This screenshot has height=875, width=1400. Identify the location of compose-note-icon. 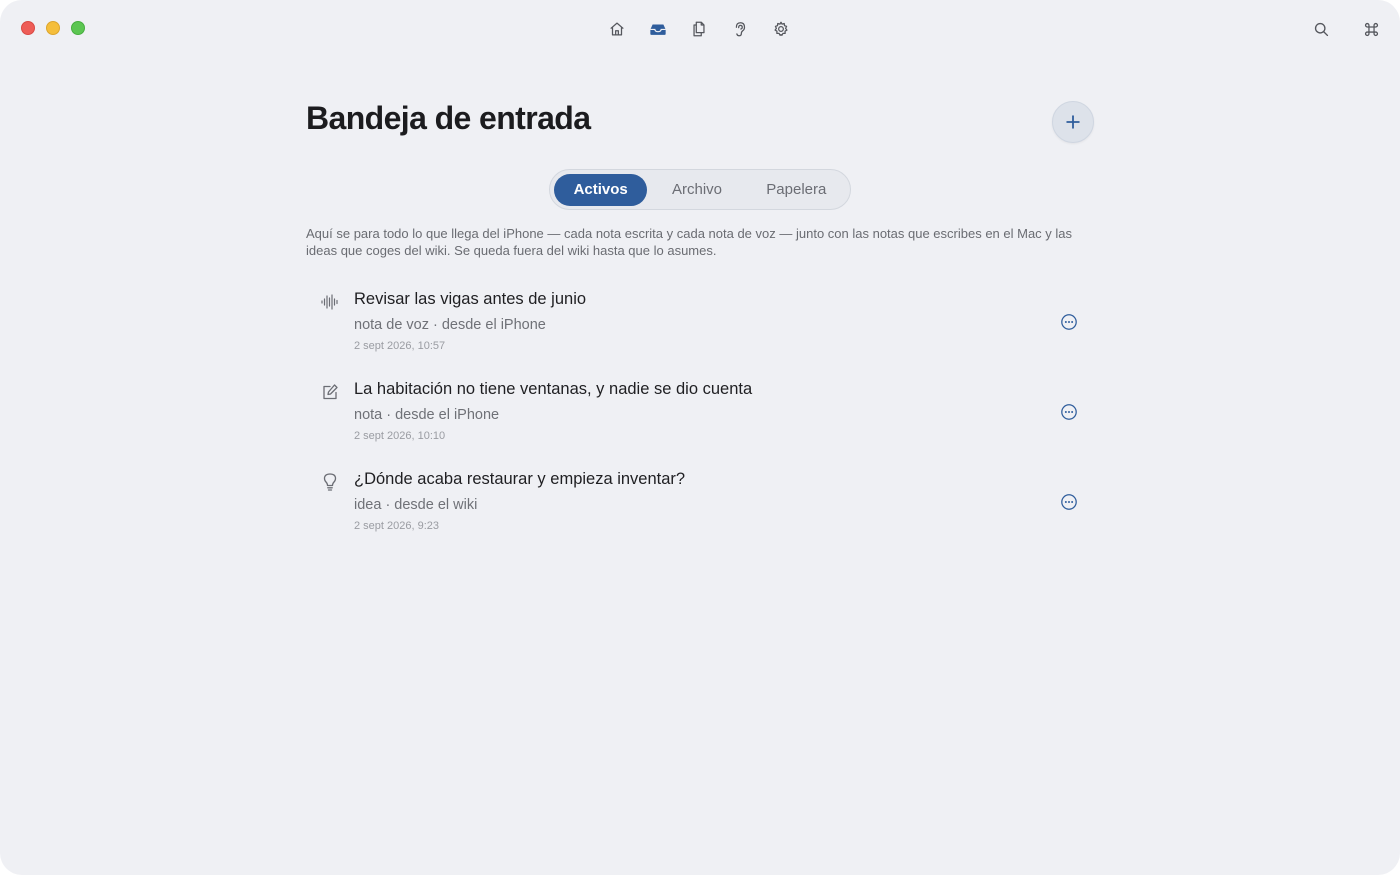
(330, 392).